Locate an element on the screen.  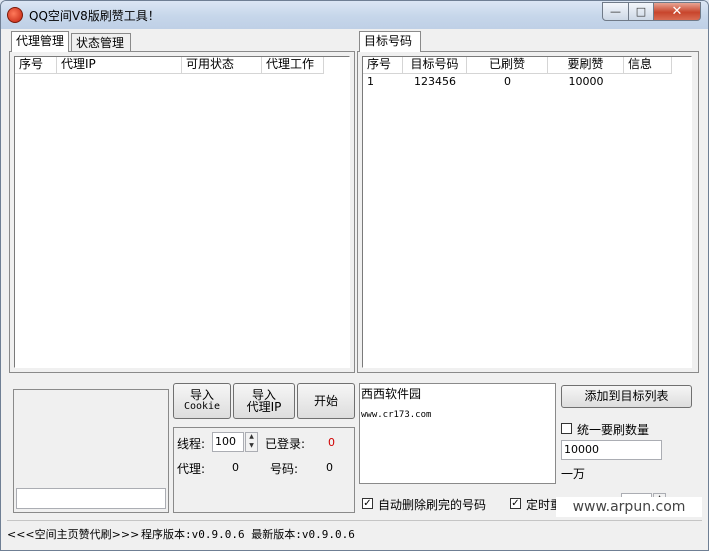
log-input is located at coordinates (91, 498).